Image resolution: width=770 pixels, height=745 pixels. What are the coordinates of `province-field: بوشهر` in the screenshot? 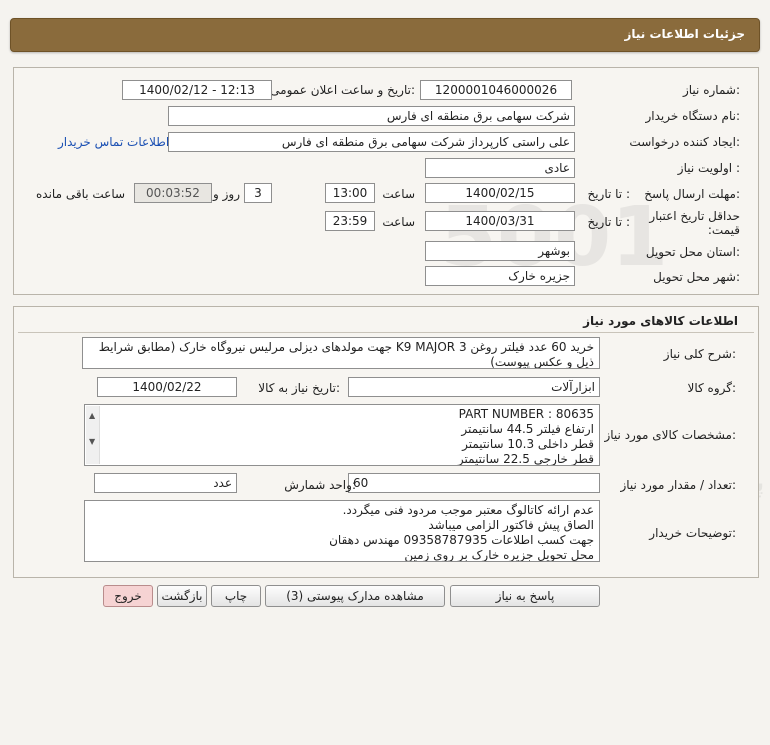 It's located at (500, 251).